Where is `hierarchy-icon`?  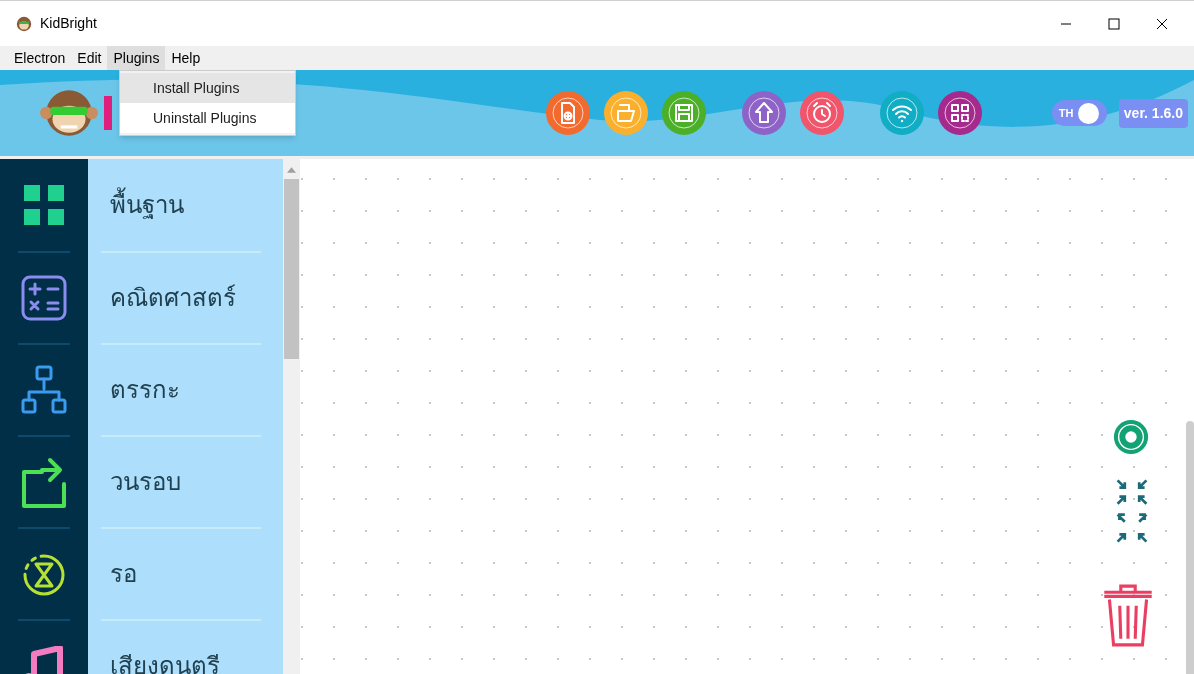 hierarchy-icon is located at coordinates (44, 390).